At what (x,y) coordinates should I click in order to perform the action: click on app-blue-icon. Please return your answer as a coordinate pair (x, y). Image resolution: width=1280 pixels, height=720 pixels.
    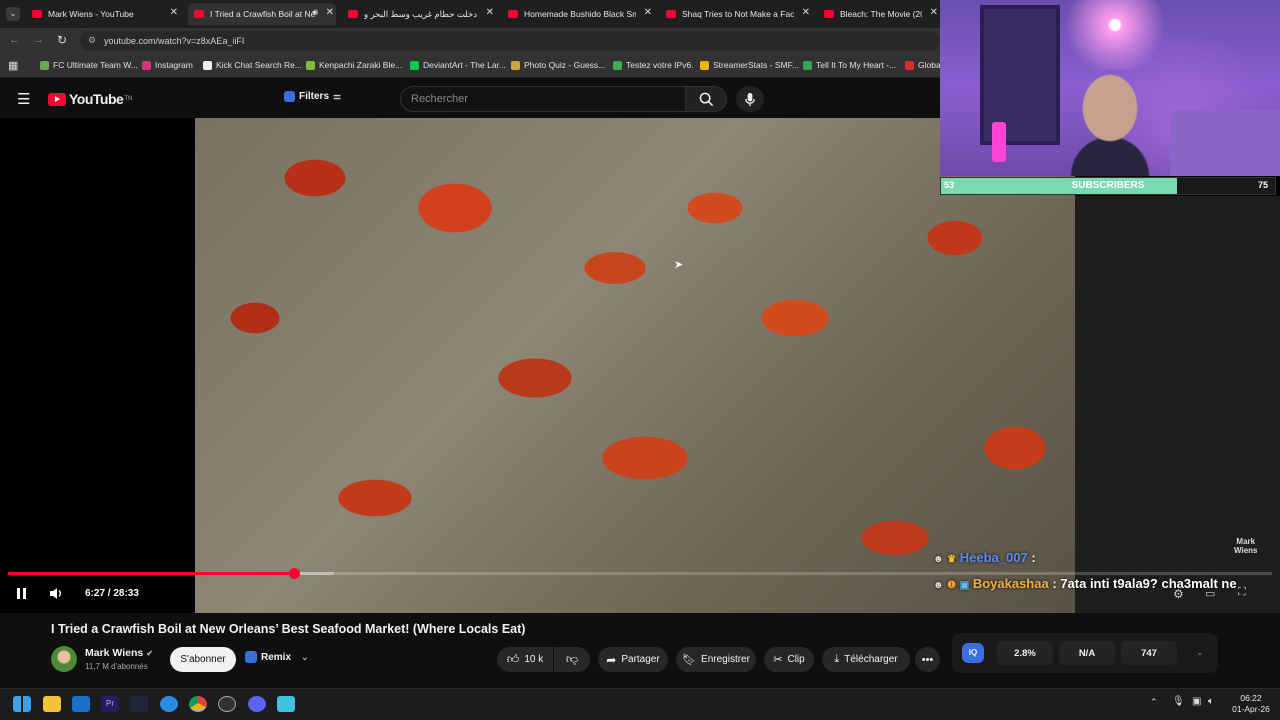
    Looking at the image, I should click on (169, 704).